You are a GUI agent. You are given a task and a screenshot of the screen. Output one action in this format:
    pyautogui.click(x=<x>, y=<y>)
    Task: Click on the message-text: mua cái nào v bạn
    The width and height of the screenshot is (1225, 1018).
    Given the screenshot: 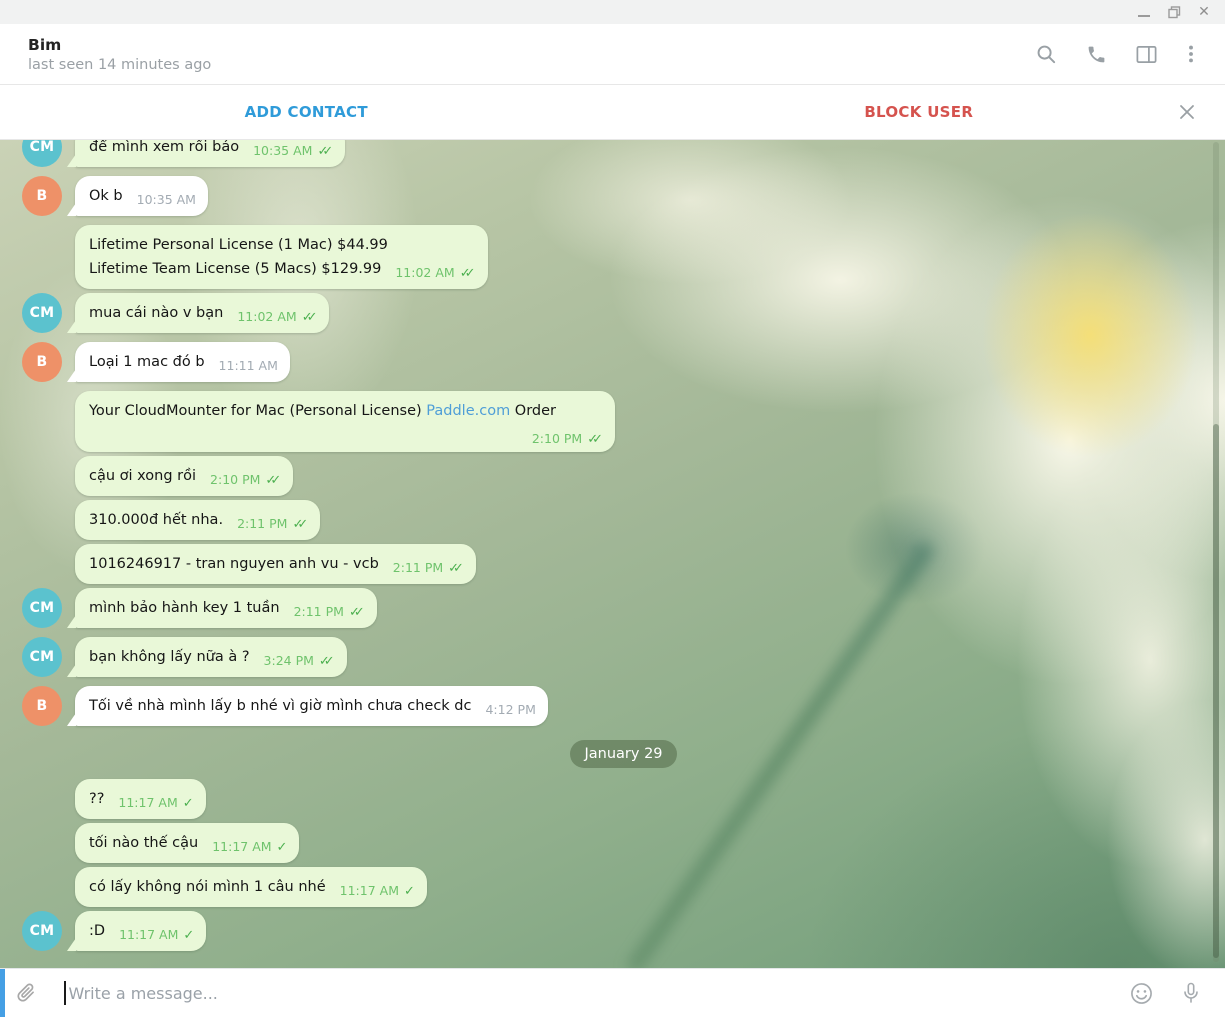 What is the action you would take?
    pyautogui.click(x=156, y=313)
    